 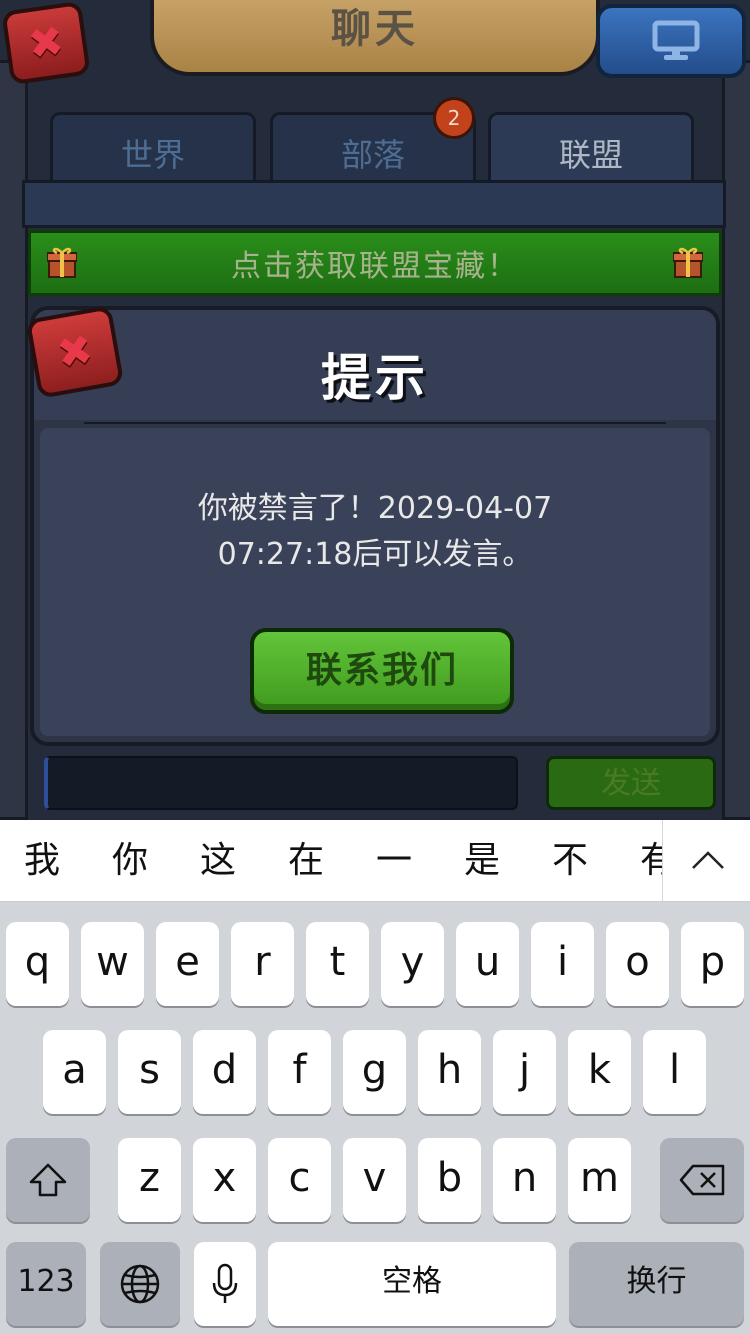 I want to click on key-f: f, so click(x=299, y=1072).